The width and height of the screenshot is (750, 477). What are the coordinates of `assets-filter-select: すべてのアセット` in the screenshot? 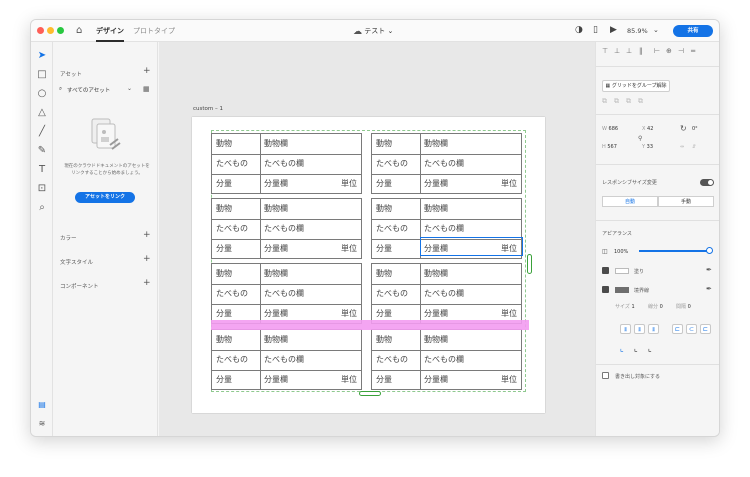 It's located at (88, 90).